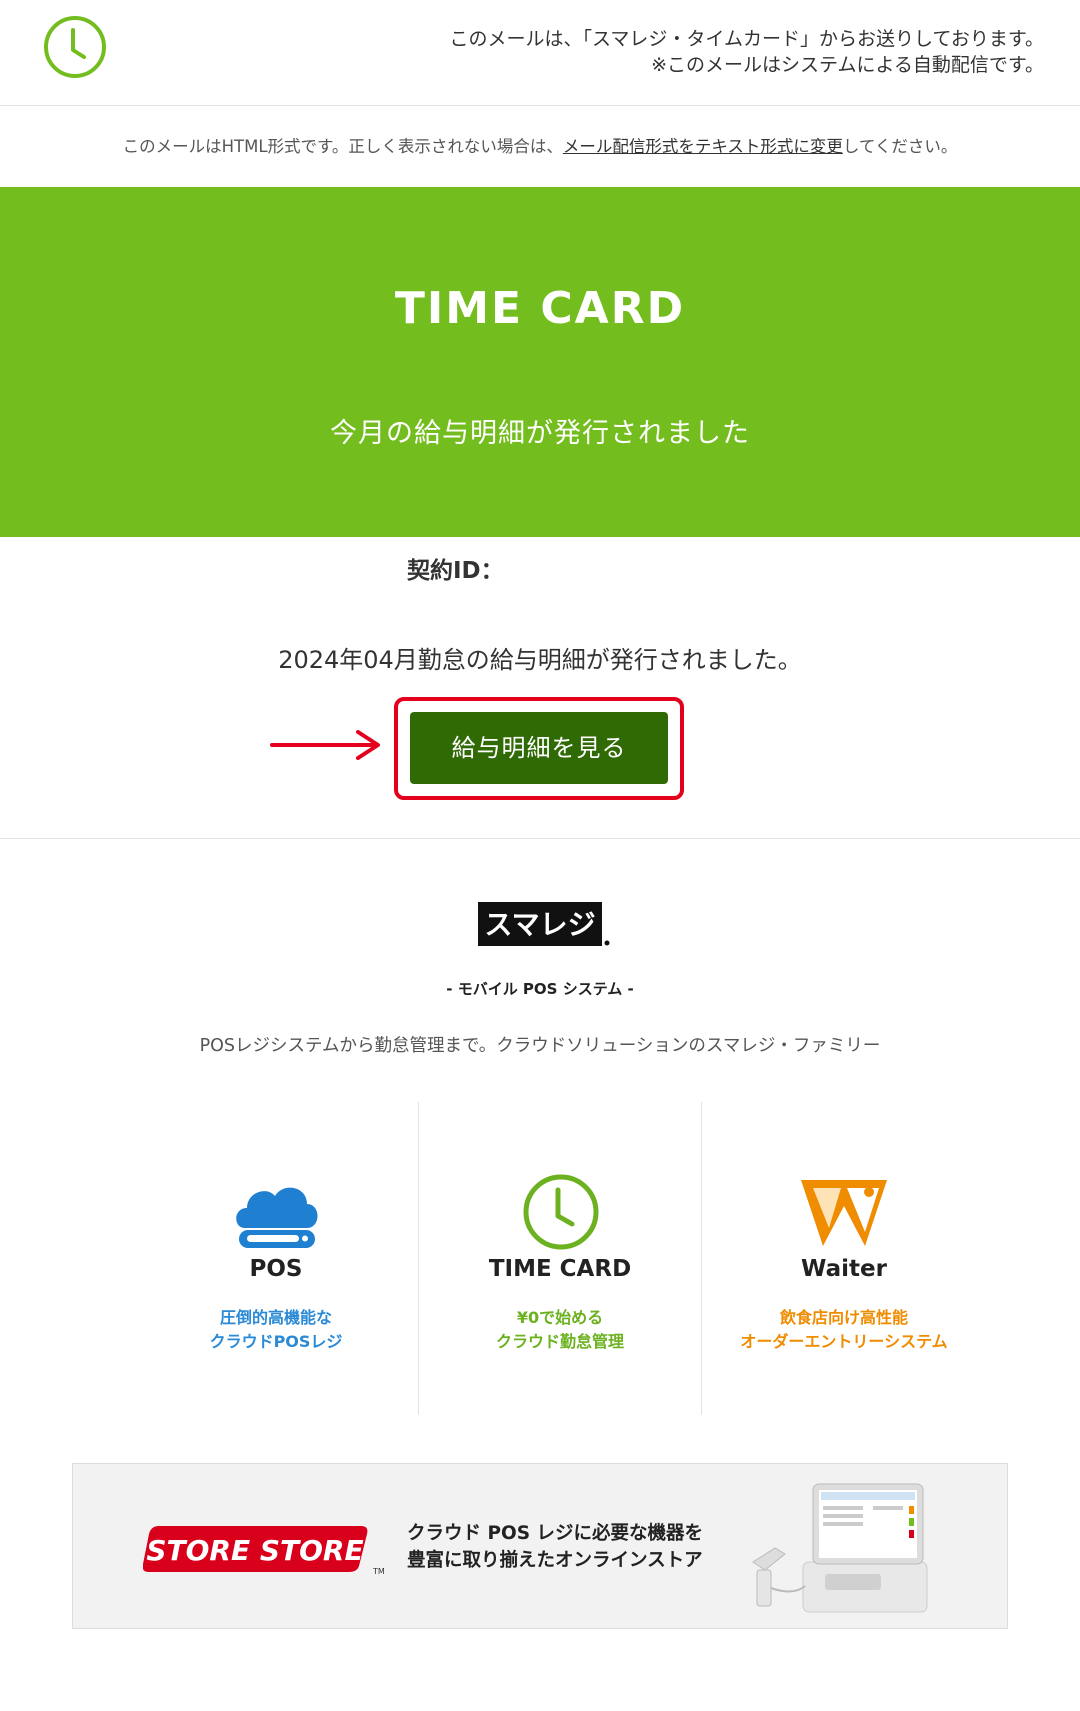  What do you see at coordinates (277, 1217) in the screenshot?
I see `cloud-pos-icon` at bounding box center [277, 1217].